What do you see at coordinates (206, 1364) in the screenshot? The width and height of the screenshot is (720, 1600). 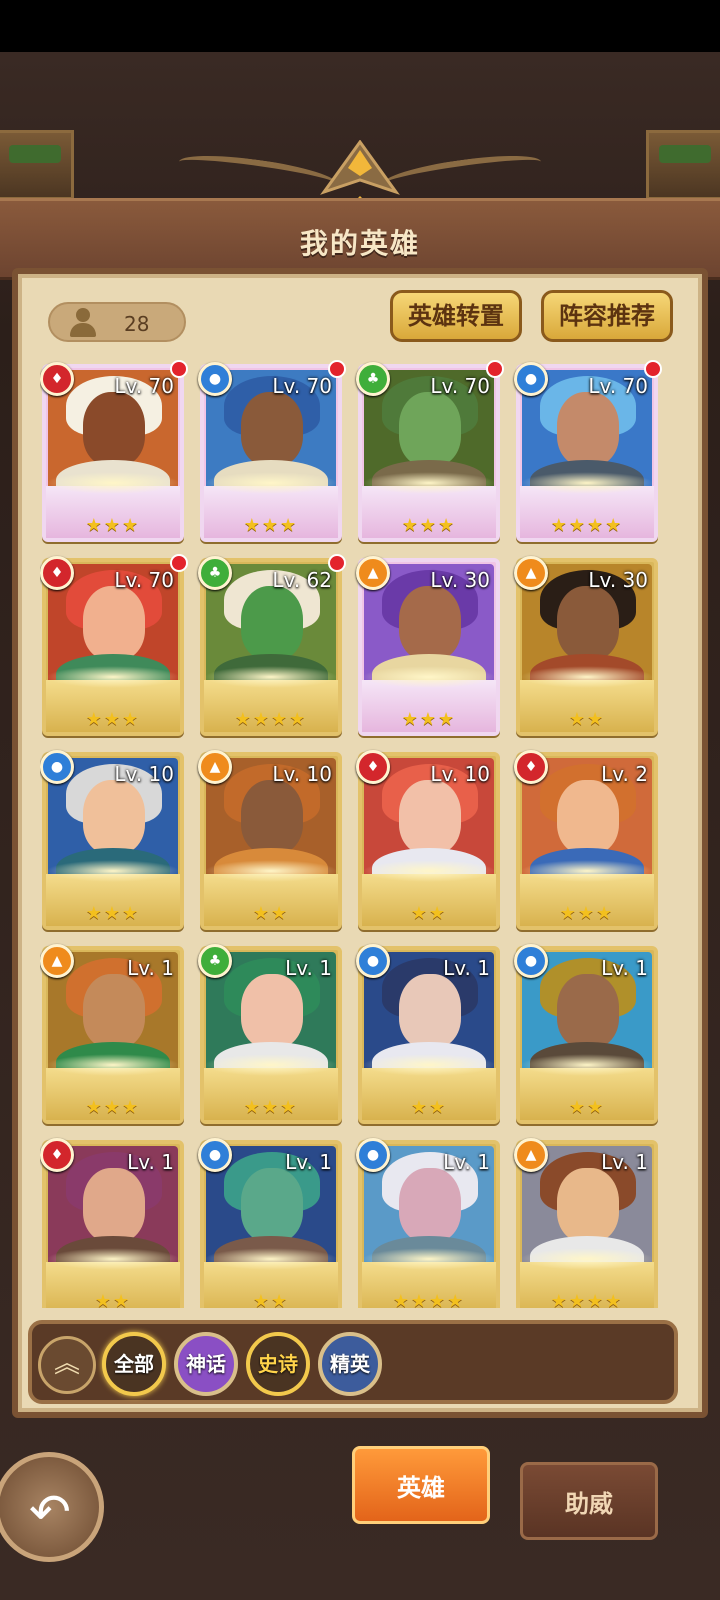 I see `filter-mythic-button: 神话` at bounding box center [206, 1364].